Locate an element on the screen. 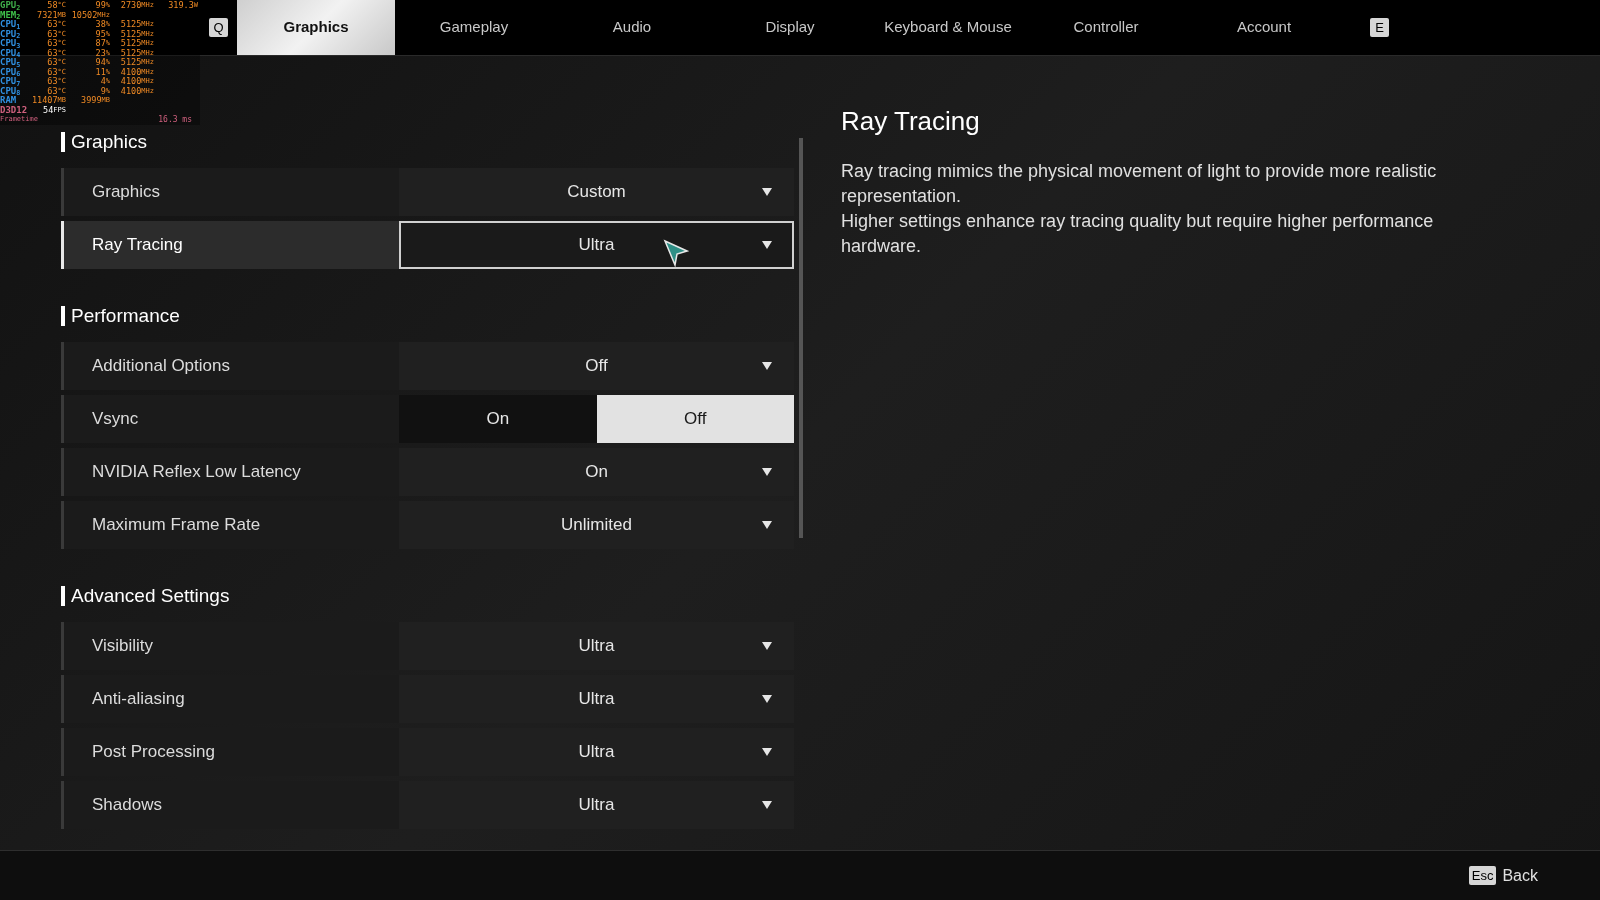  tab: Audio is located at coordinates (632, 27).